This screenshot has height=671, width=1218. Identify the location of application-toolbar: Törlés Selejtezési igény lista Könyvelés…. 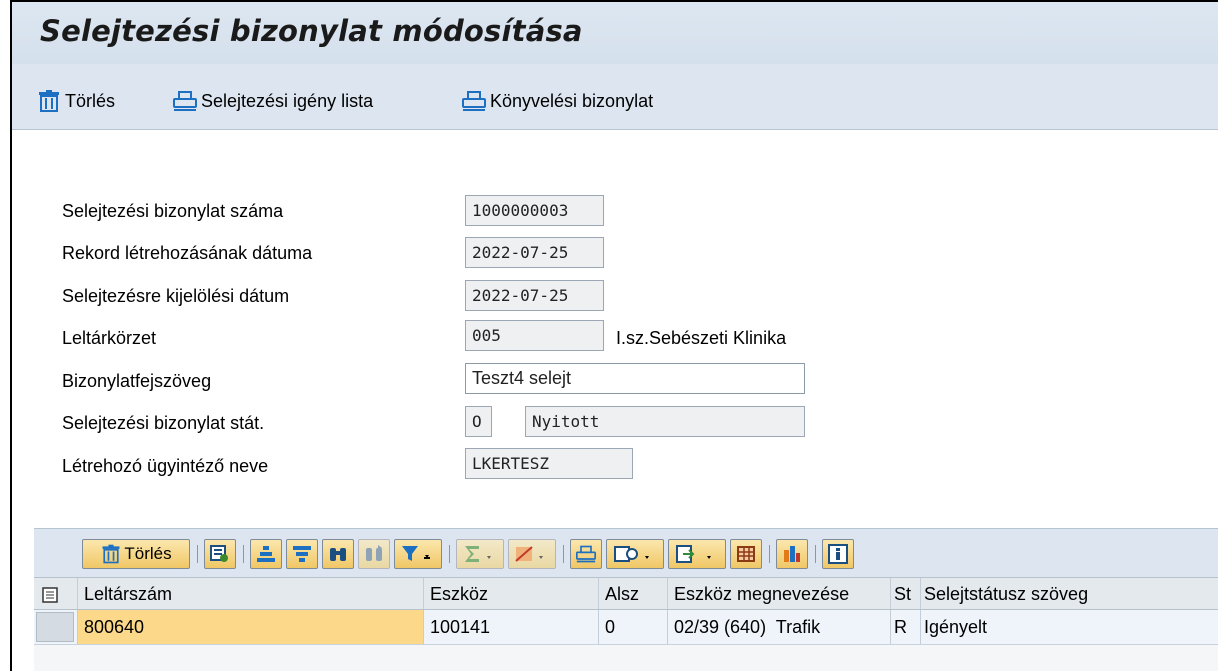
(615, 97).